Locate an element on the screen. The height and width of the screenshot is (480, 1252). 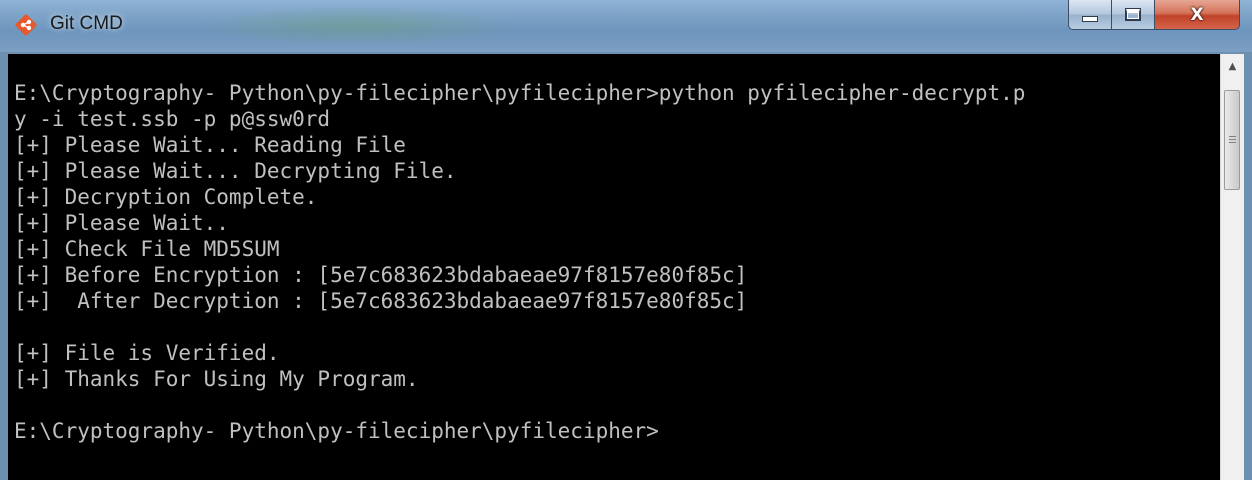
minimize-icon is located at coordinates (1090, 18).